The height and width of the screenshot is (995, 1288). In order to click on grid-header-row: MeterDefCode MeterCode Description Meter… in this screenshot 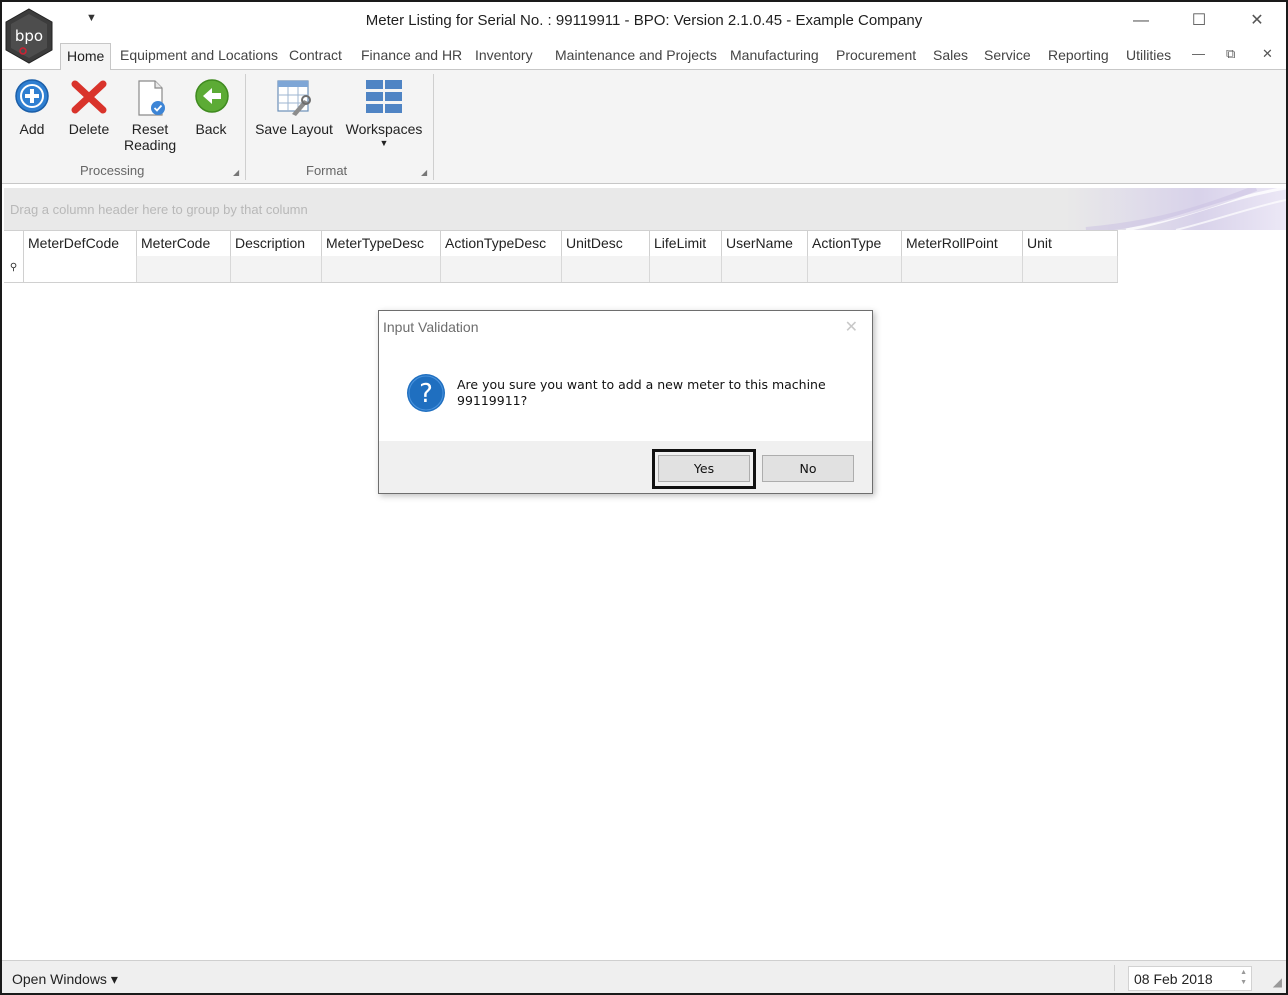, I will do `click(561, 243)`.